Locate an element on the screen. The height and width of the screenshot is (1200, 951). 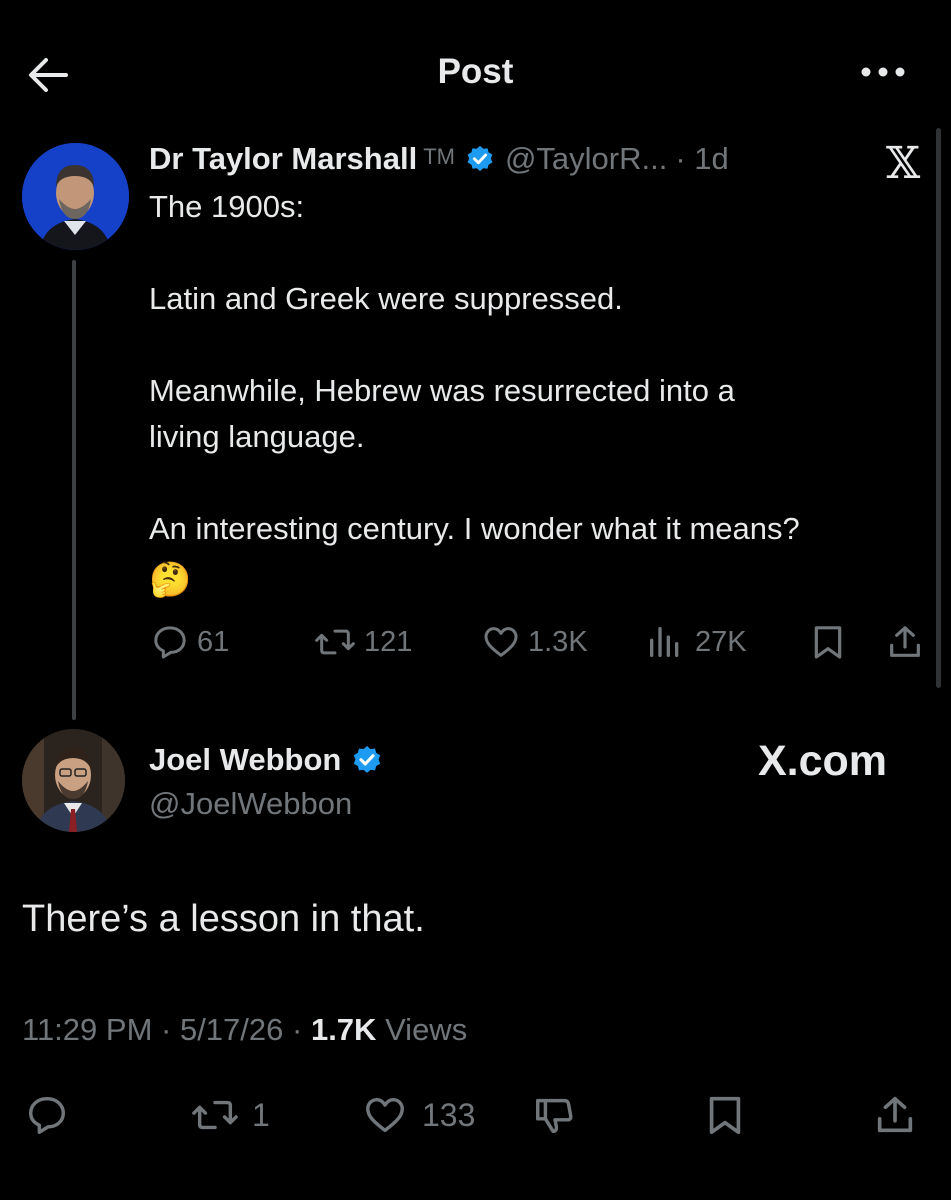
reply-action: 61 is located at coordinates (189, 642).